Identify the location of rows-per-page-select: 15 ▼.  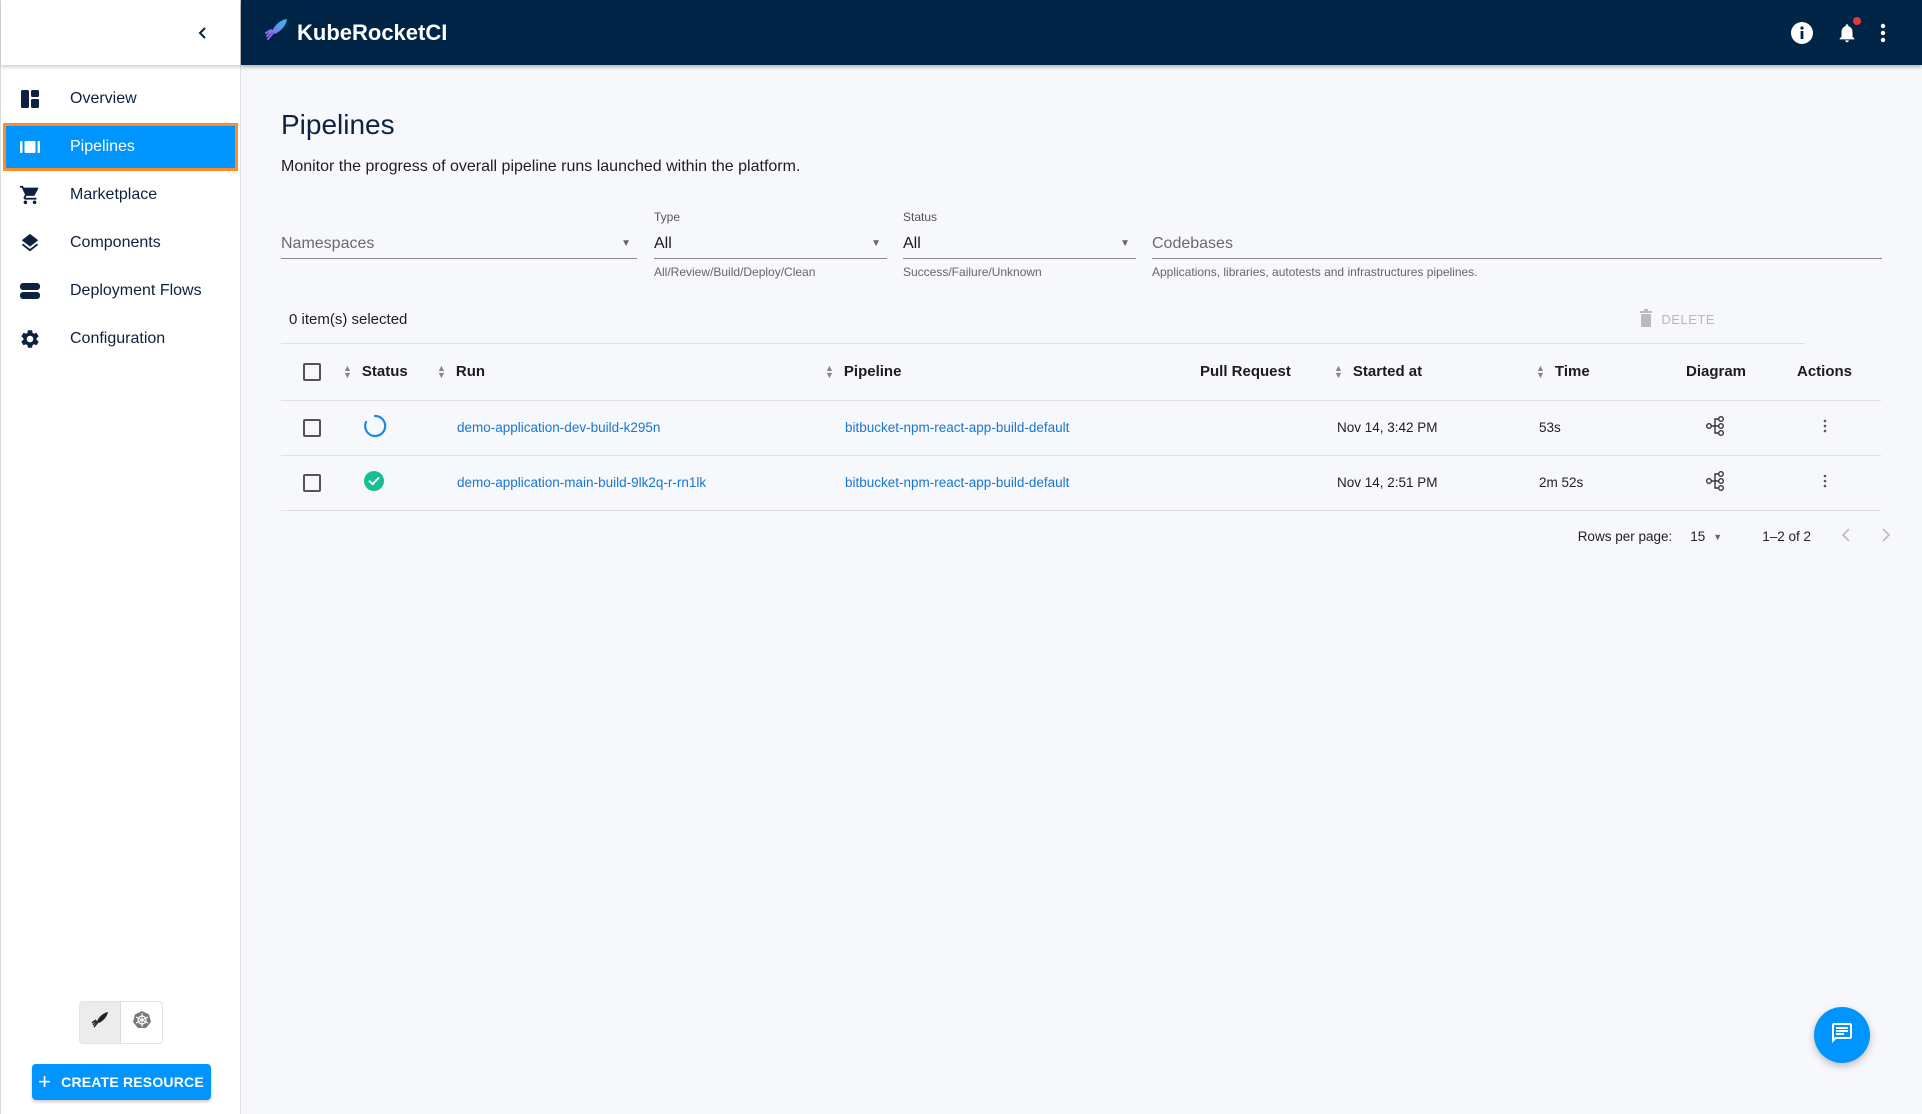
(1706, 536).